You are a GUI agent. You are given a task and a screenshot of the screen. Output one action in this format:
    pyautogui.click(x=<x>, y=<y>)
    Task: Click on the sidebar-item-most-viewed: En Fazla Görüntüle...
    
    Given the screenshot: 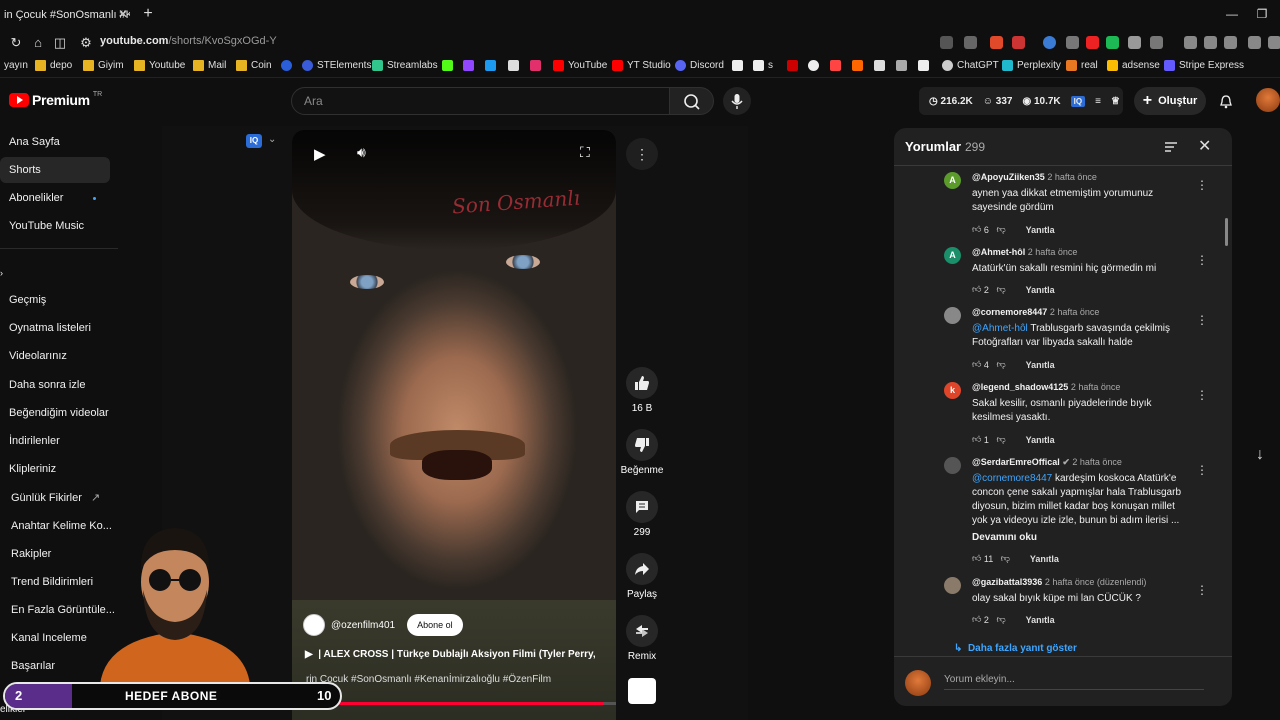 What is the action you would take?
    pyautogui.click(x=57, y=610)
    